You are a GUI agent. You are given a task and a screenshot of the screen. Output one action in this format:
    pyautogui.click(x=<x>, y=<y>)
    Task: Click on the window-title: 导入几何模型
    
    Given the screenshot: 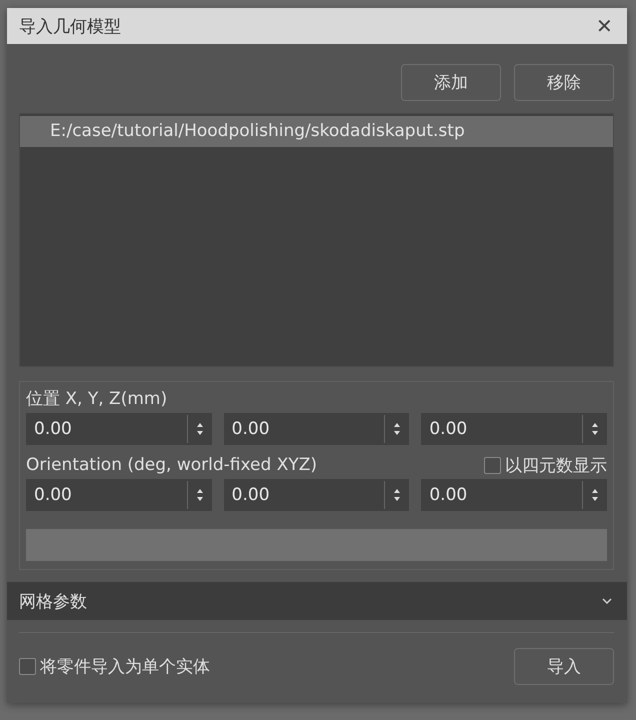 What is the action you would take?
    pyautogui.click(x=70, y=27)
    